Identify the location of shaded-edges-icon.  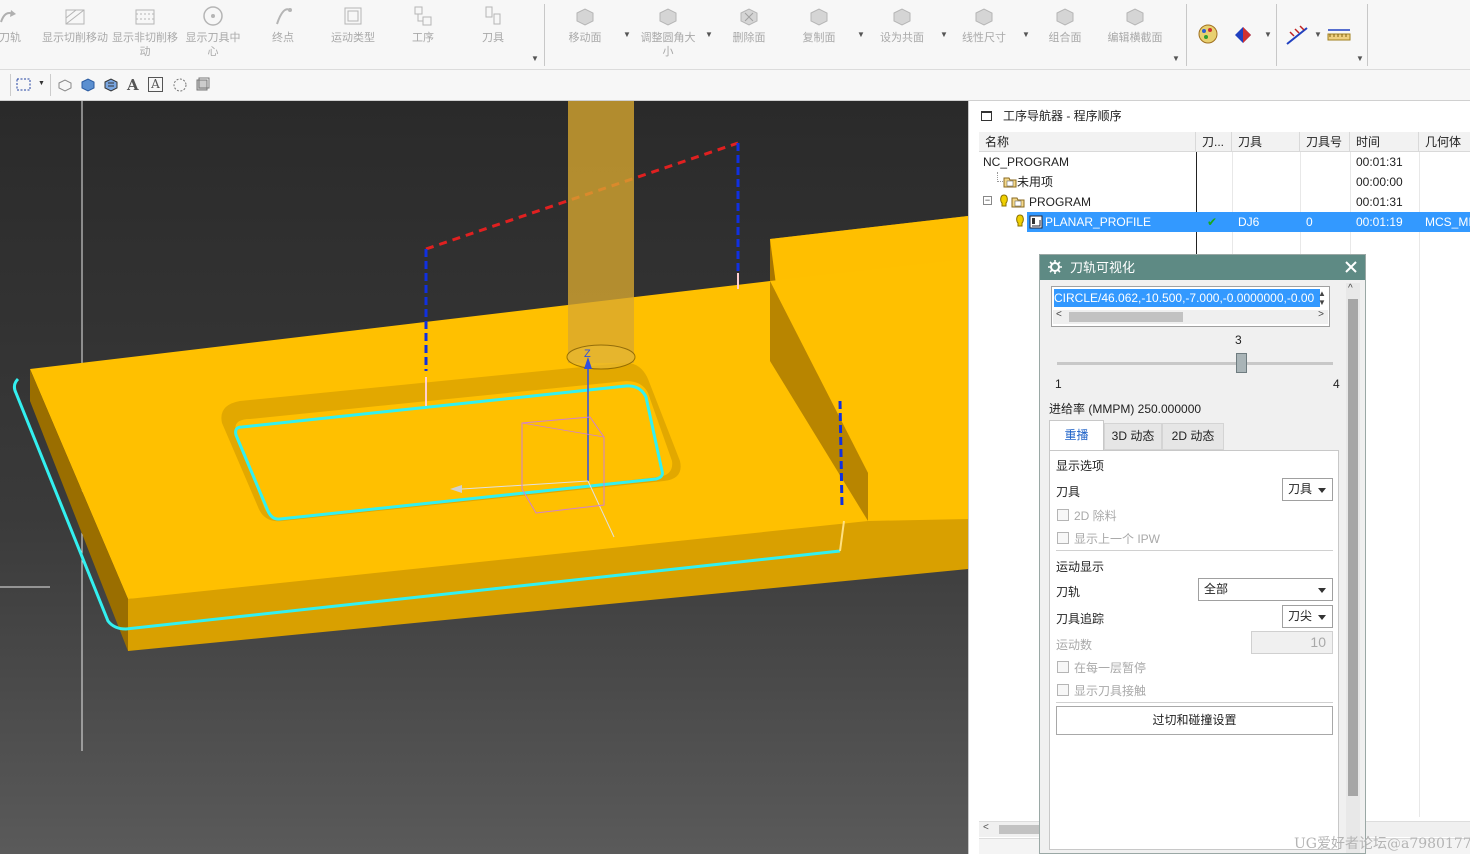
(111, 85).